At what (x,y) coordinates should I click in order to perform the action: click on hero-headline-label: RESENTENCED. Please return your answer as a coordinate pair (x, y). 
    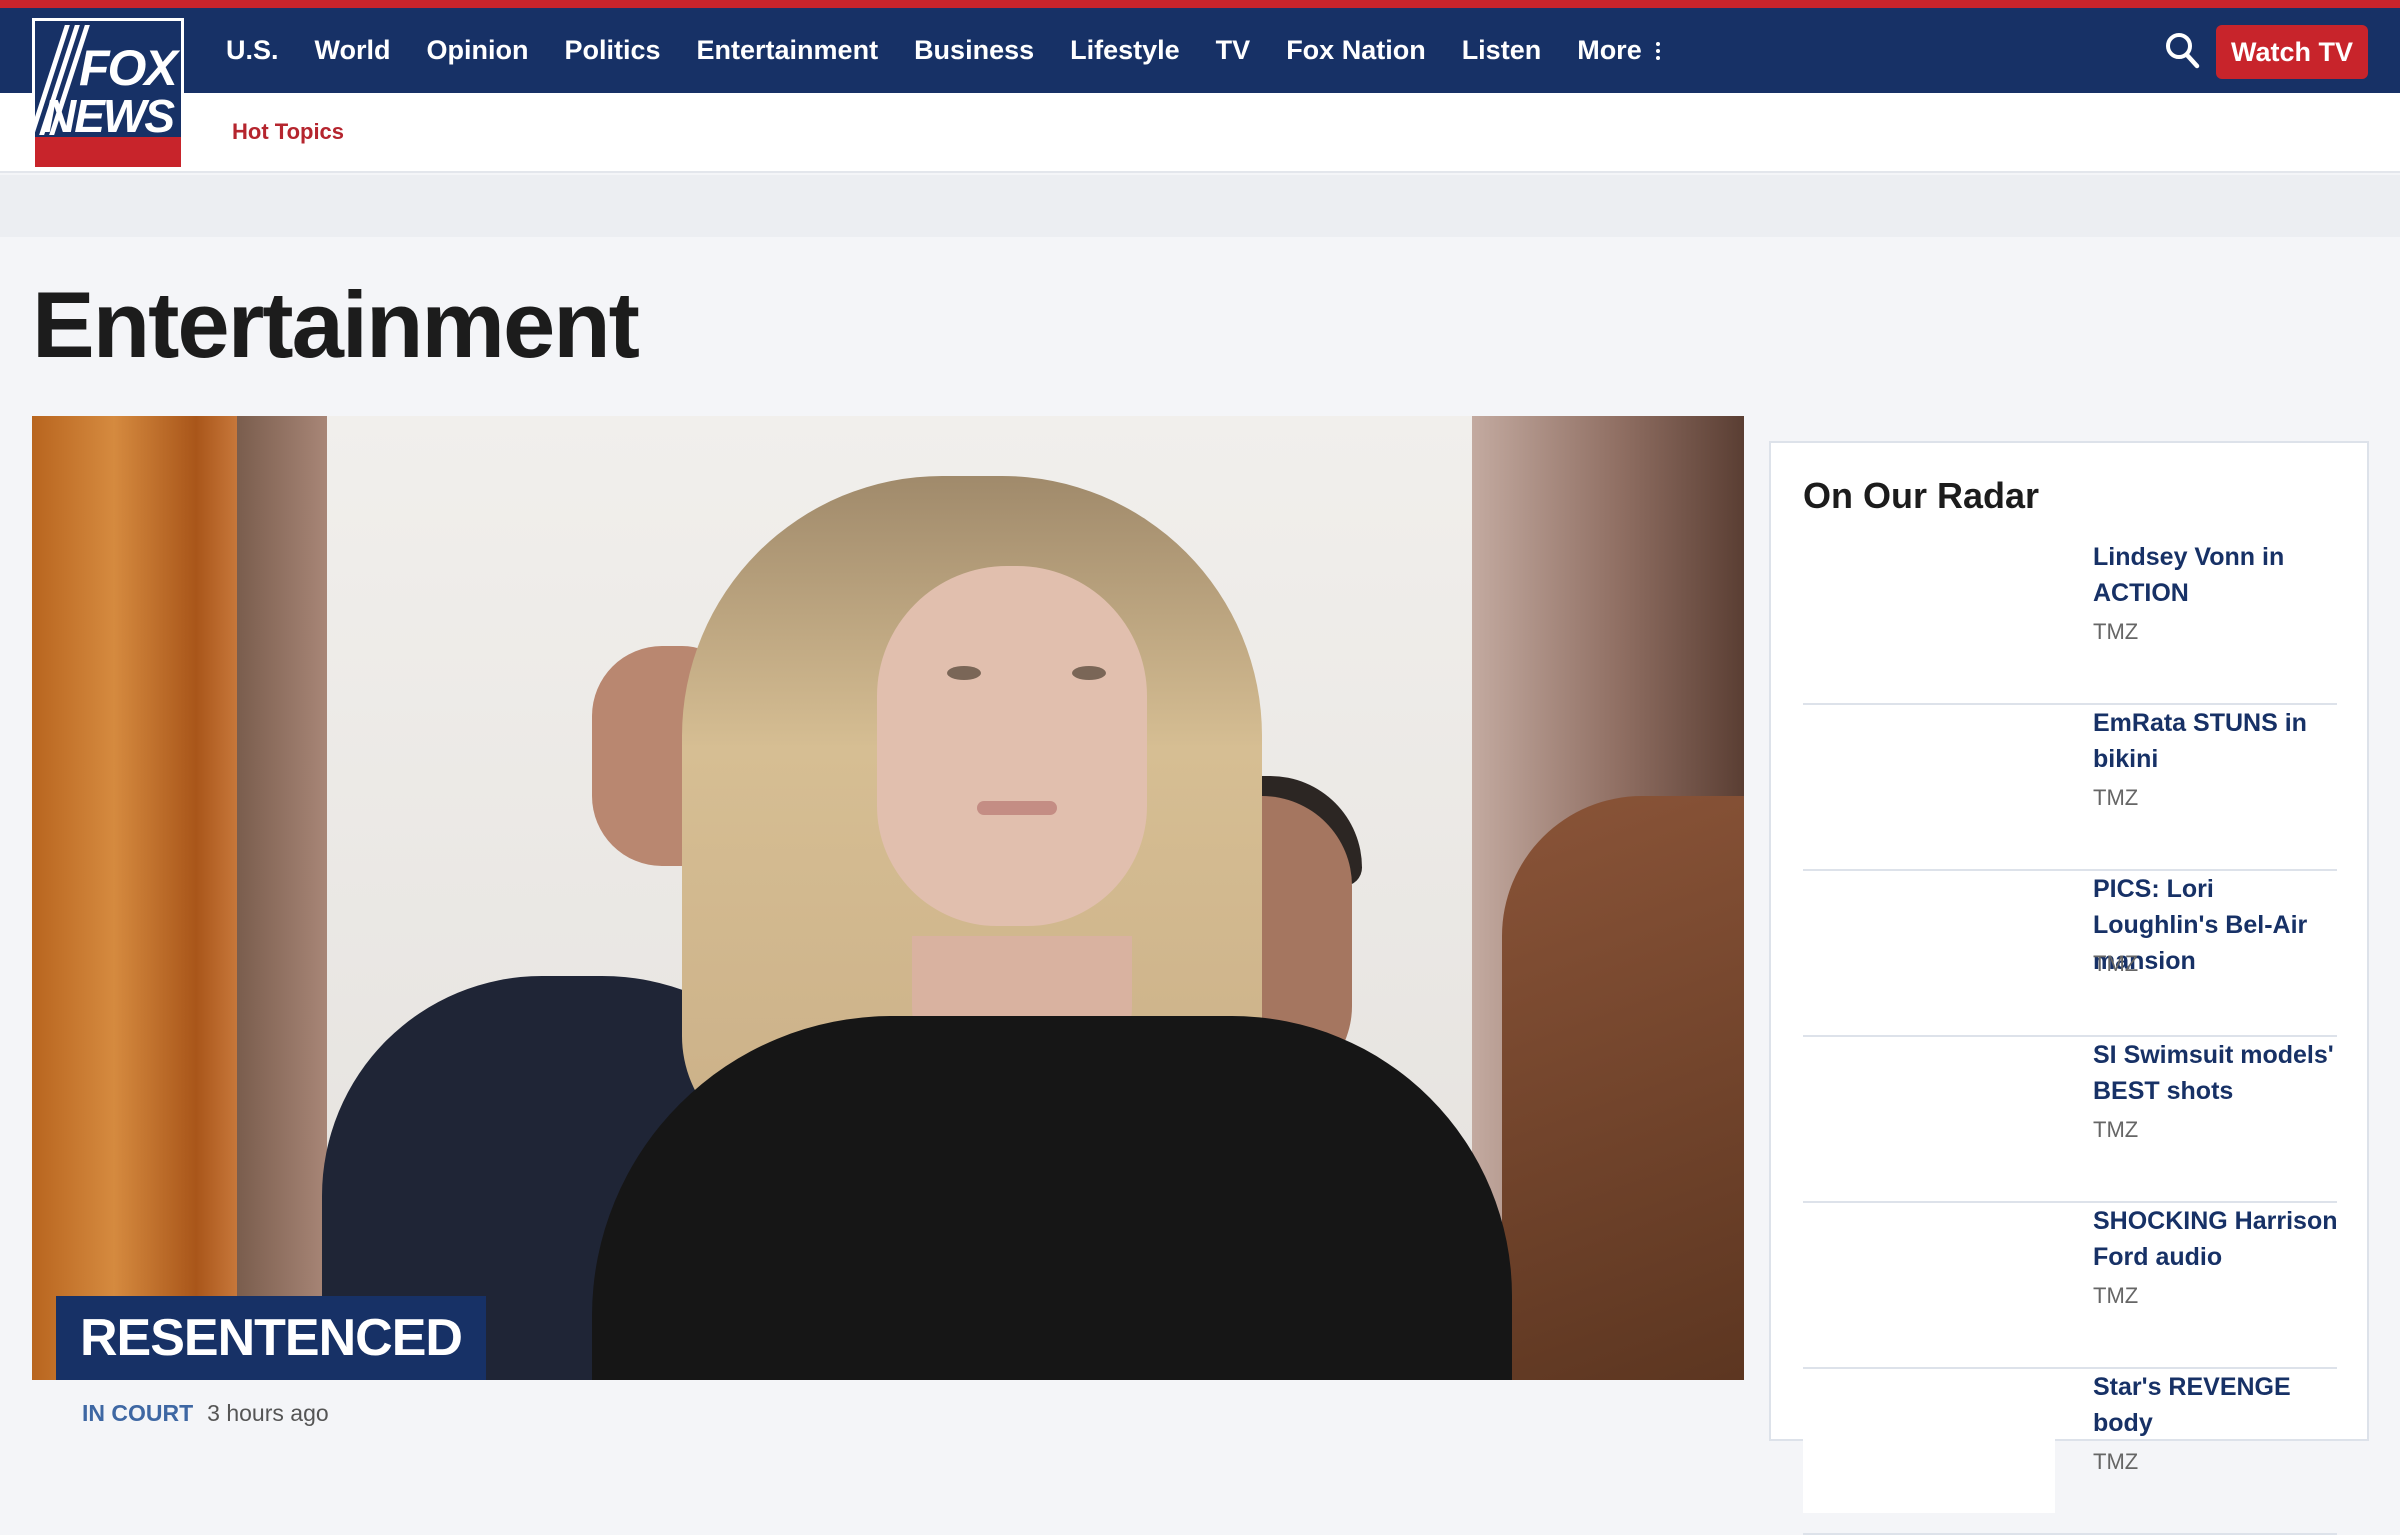
    Looking at the image, I should click on (271, 1338).